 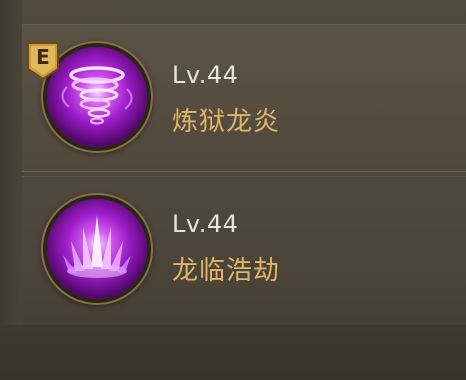 I want to click on vortex-glyph, so click(x=97, y=95).